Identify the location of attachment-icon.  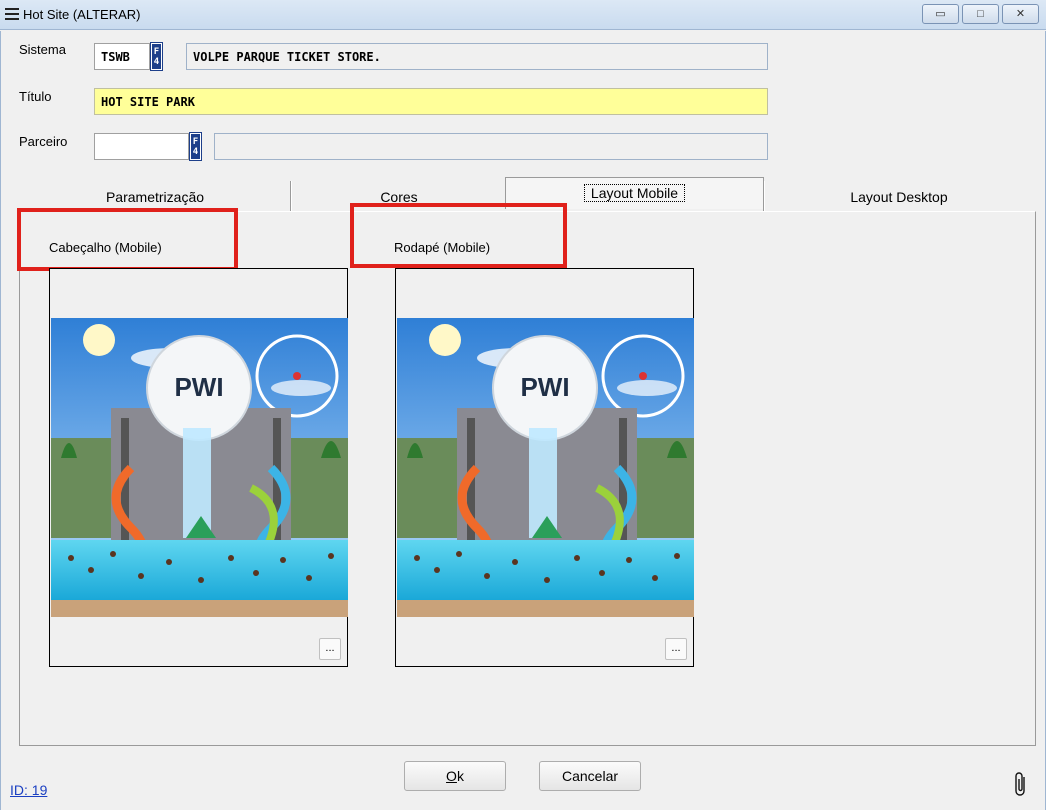
(1021, 784).